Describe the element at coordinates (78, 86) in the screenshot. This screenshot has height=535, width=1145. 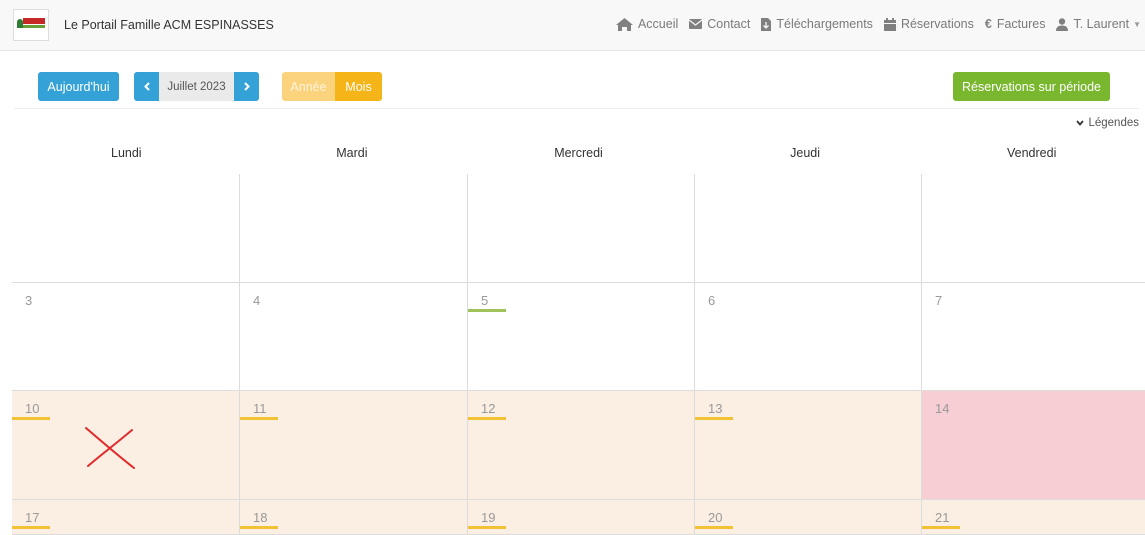
I see `today-button: Aujourd'hui` at that location.